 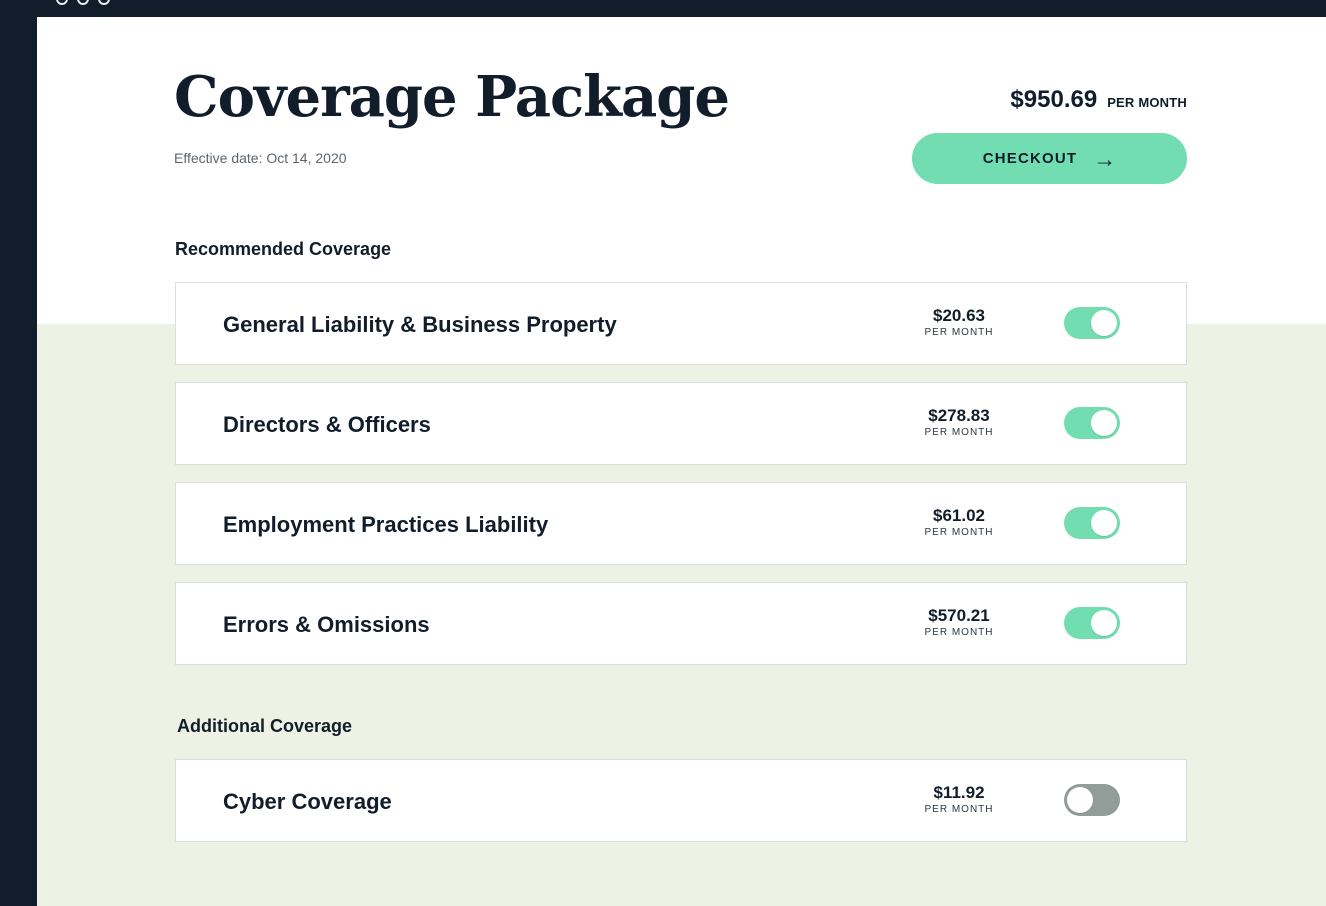 What do you see at coordinates (1105, 158) in the screenshot?
I see `arrow-right-icon: →` at bounding box center [1105, 158].